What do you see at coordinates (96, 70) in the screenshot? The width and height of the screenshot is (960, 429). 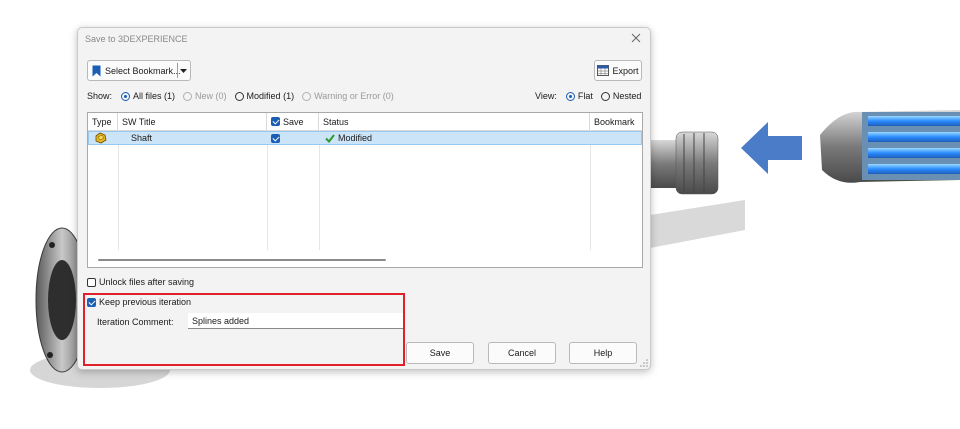 I see `bookmark-icon` at bounding box center [96, 70].